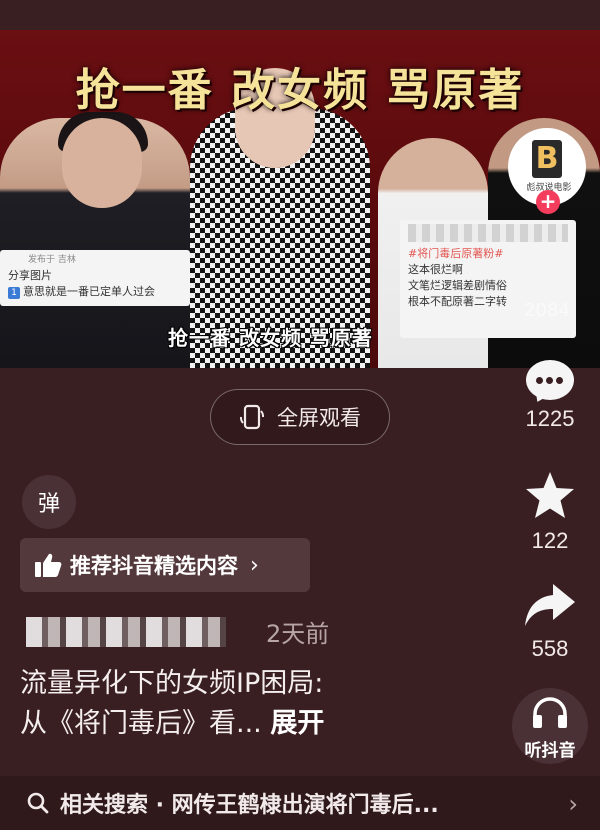  Describe the element at coordinates (52, 260) in the screenshot. I see `card-meta: 发布于 吉林` at that location.